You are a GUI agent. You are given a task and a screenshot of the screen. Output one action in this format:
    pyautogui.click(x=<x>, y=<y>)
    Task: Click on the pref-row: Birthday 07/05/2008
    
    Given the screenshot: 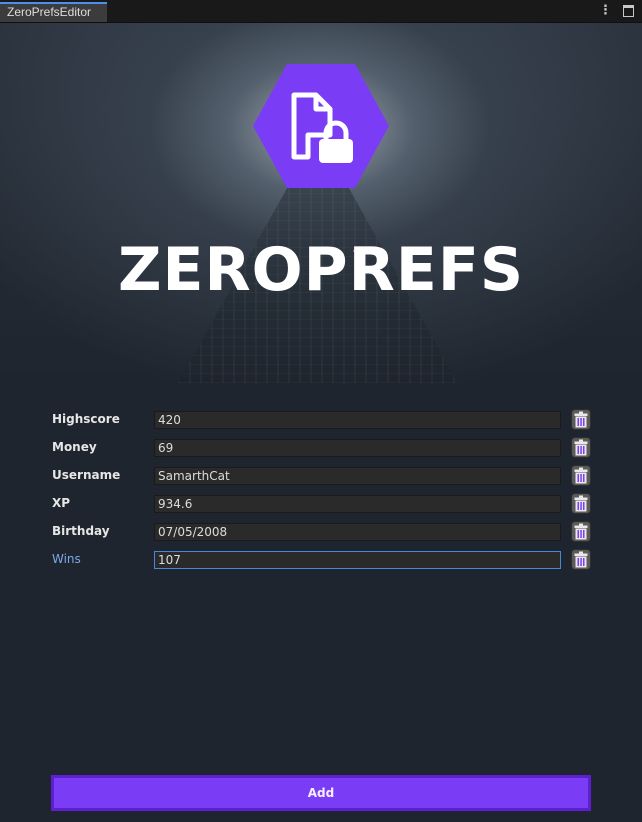 What is the action you would take?
    pyautogui.click(x=321, y=532)
    